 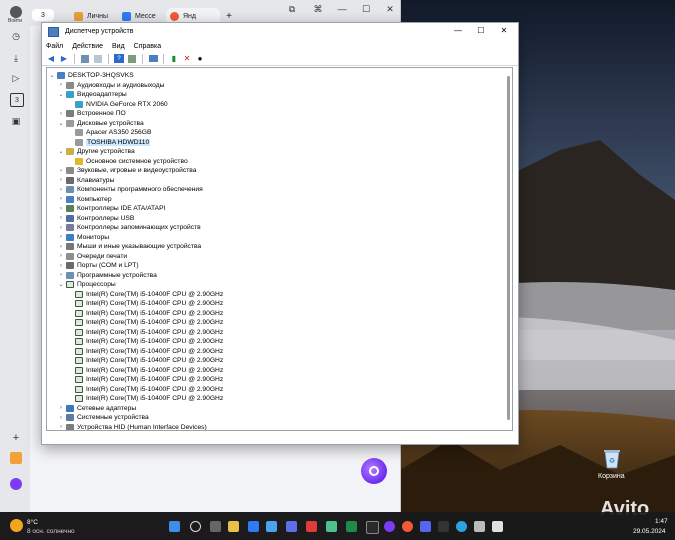 What do you see at coordinates (372, 527) in the screenshot?
I see `epic-icon` at bounding box center [372, 527].